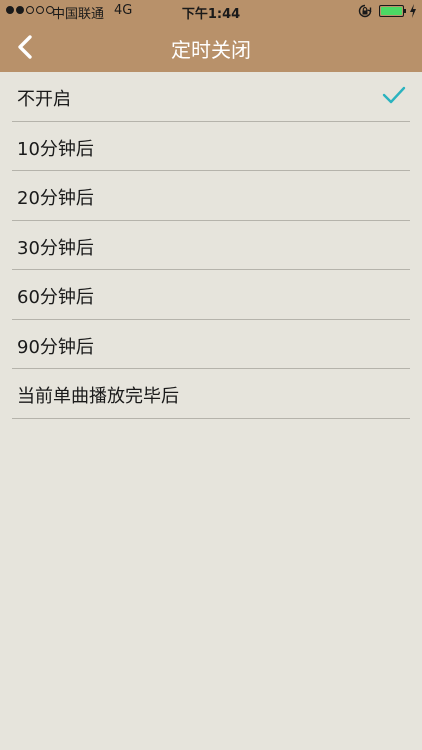 Image resolution: width=422 pixels, height=750 pixels. What do you see at coordinates (394, 95) in the screenshot?
I see `checkmark-icon` at bounding box center [394, 95].